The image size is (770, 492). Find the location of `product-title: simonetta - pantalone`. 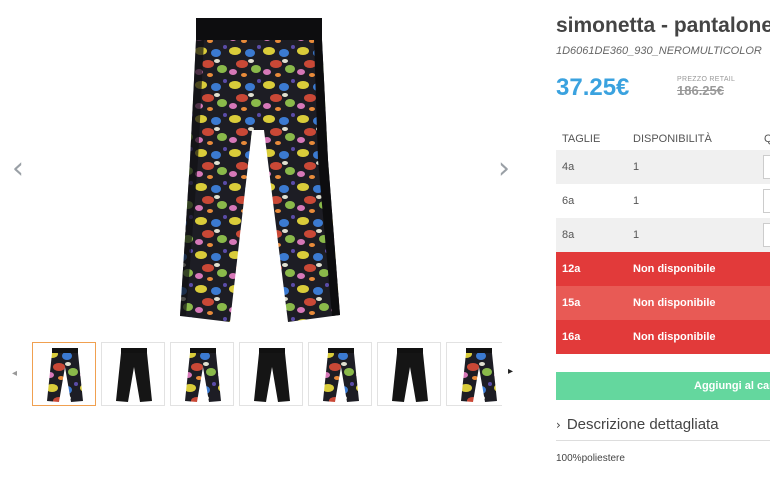

product-title: simonetta - pantalone is located at coordinates (663, 25).